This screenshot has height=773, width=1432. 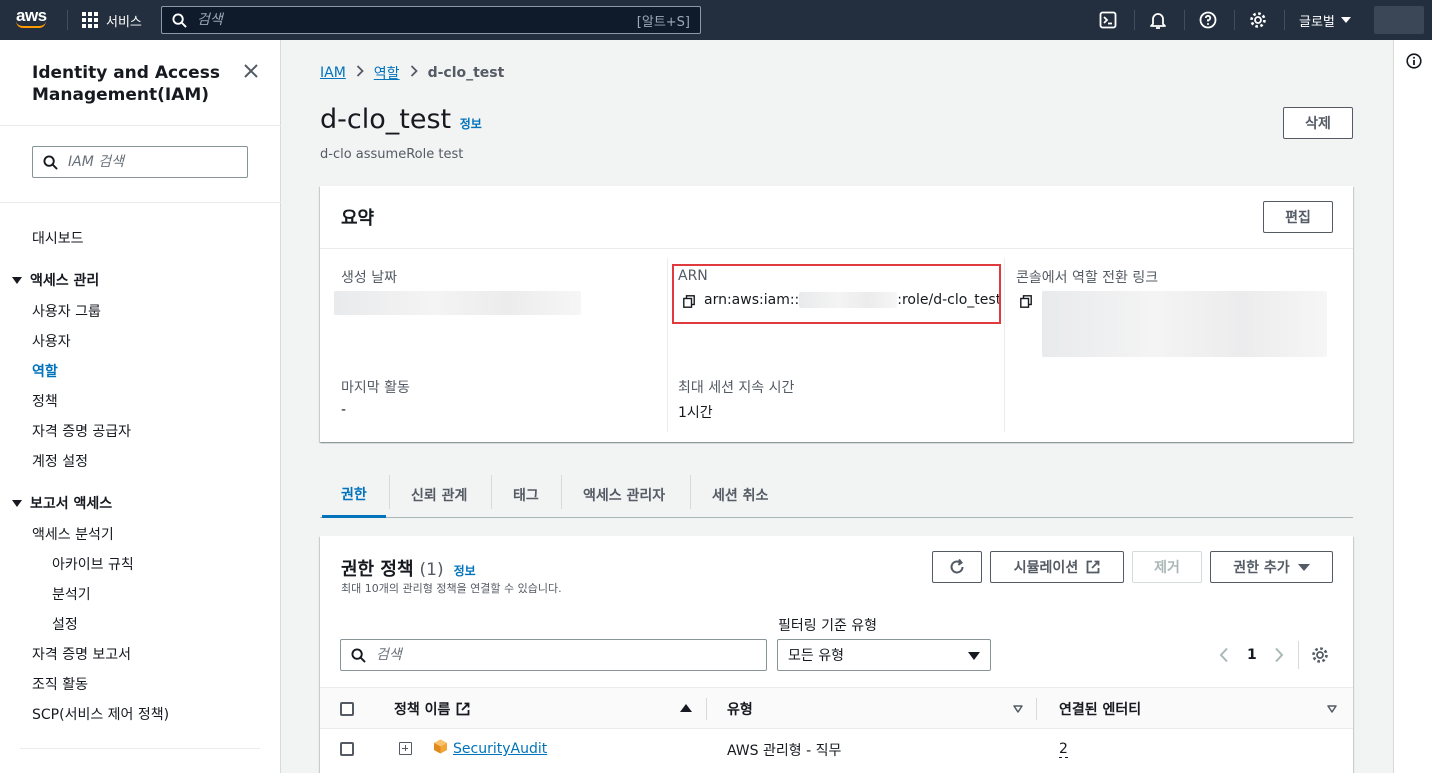 I want to click on cloudshell-icon, so click(x=1108, y=20).